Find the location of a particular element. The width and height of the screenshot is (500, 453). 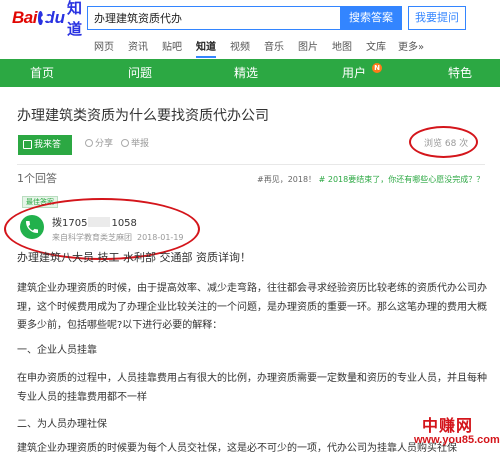

answer-headline: 办理建筑八大员 技工 水利部 交通部 资质详询！ is located at coordinates (134, 257).